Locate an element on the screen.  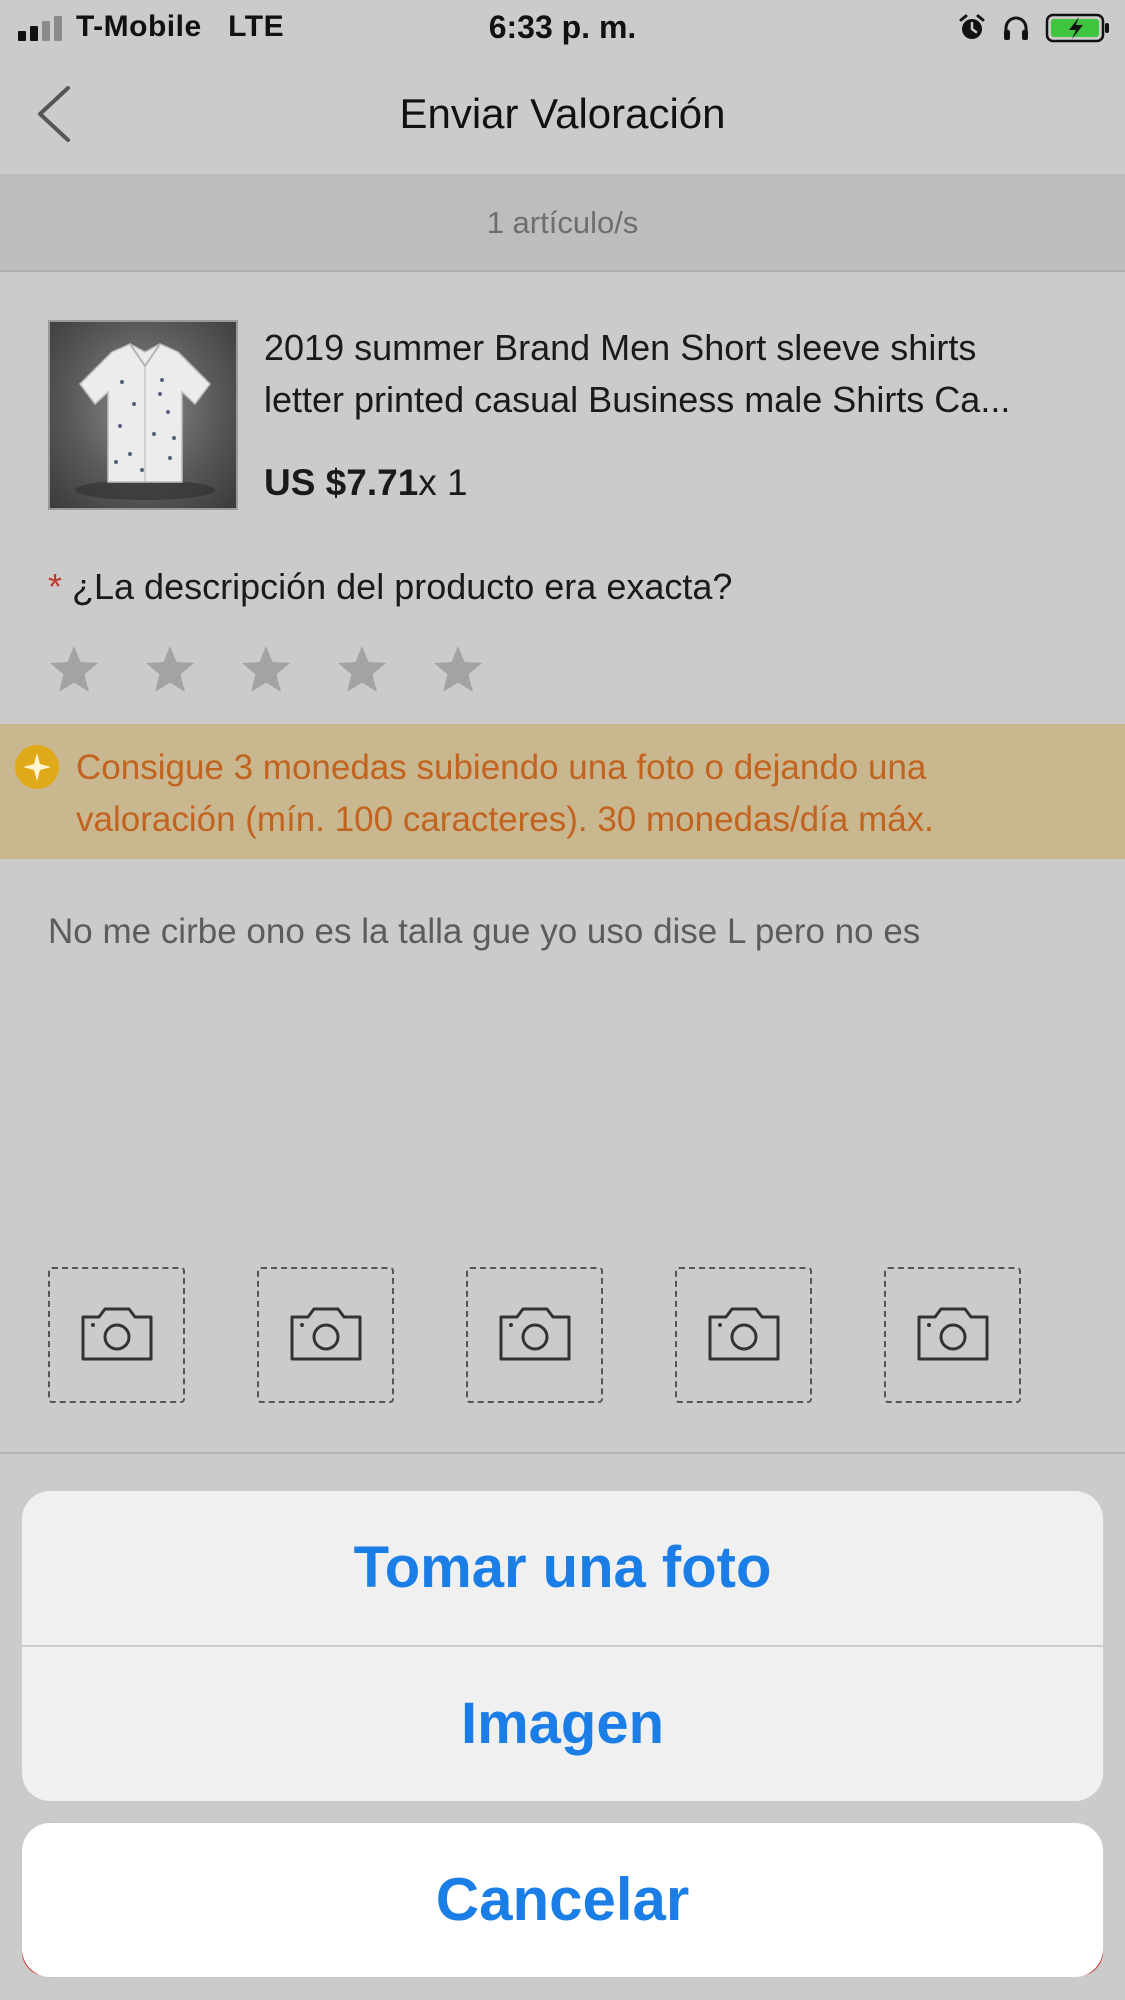
product-price-row: US $7.71x 1 is located at coordinates (366, 483).